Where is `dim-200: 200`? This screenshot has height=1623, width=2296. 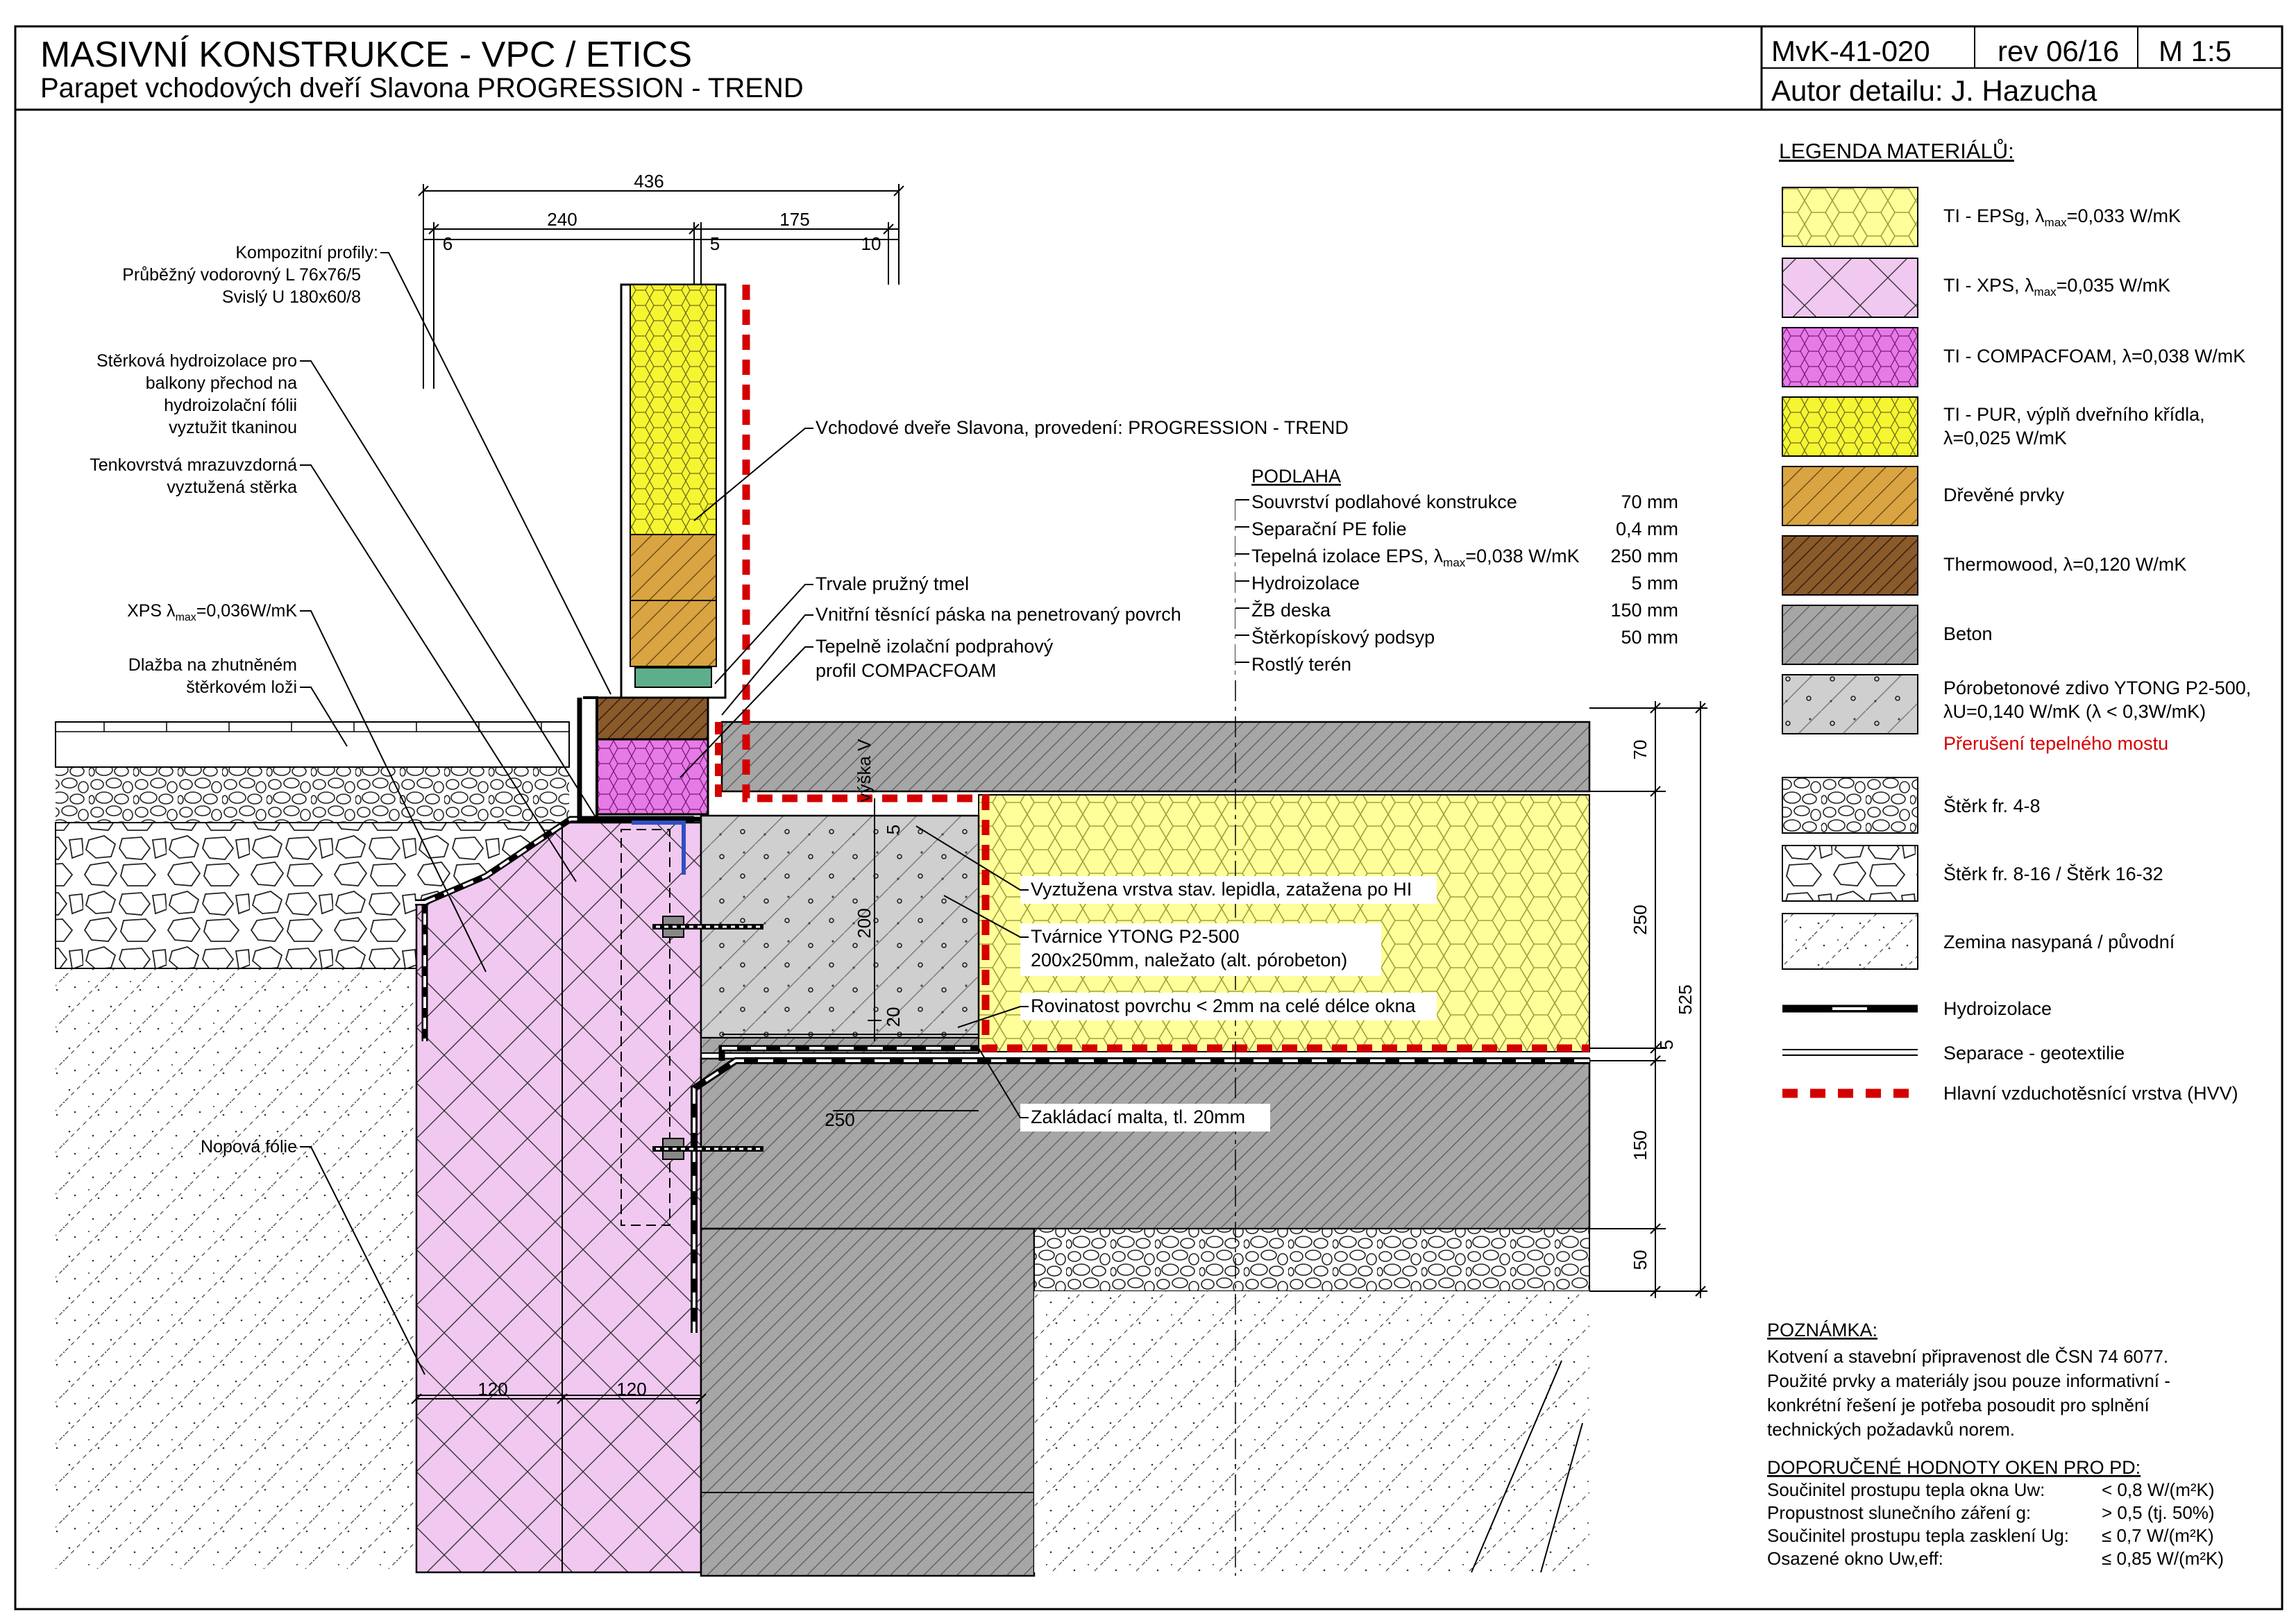
dim-200: 200 is located at coordinates (864, 923).